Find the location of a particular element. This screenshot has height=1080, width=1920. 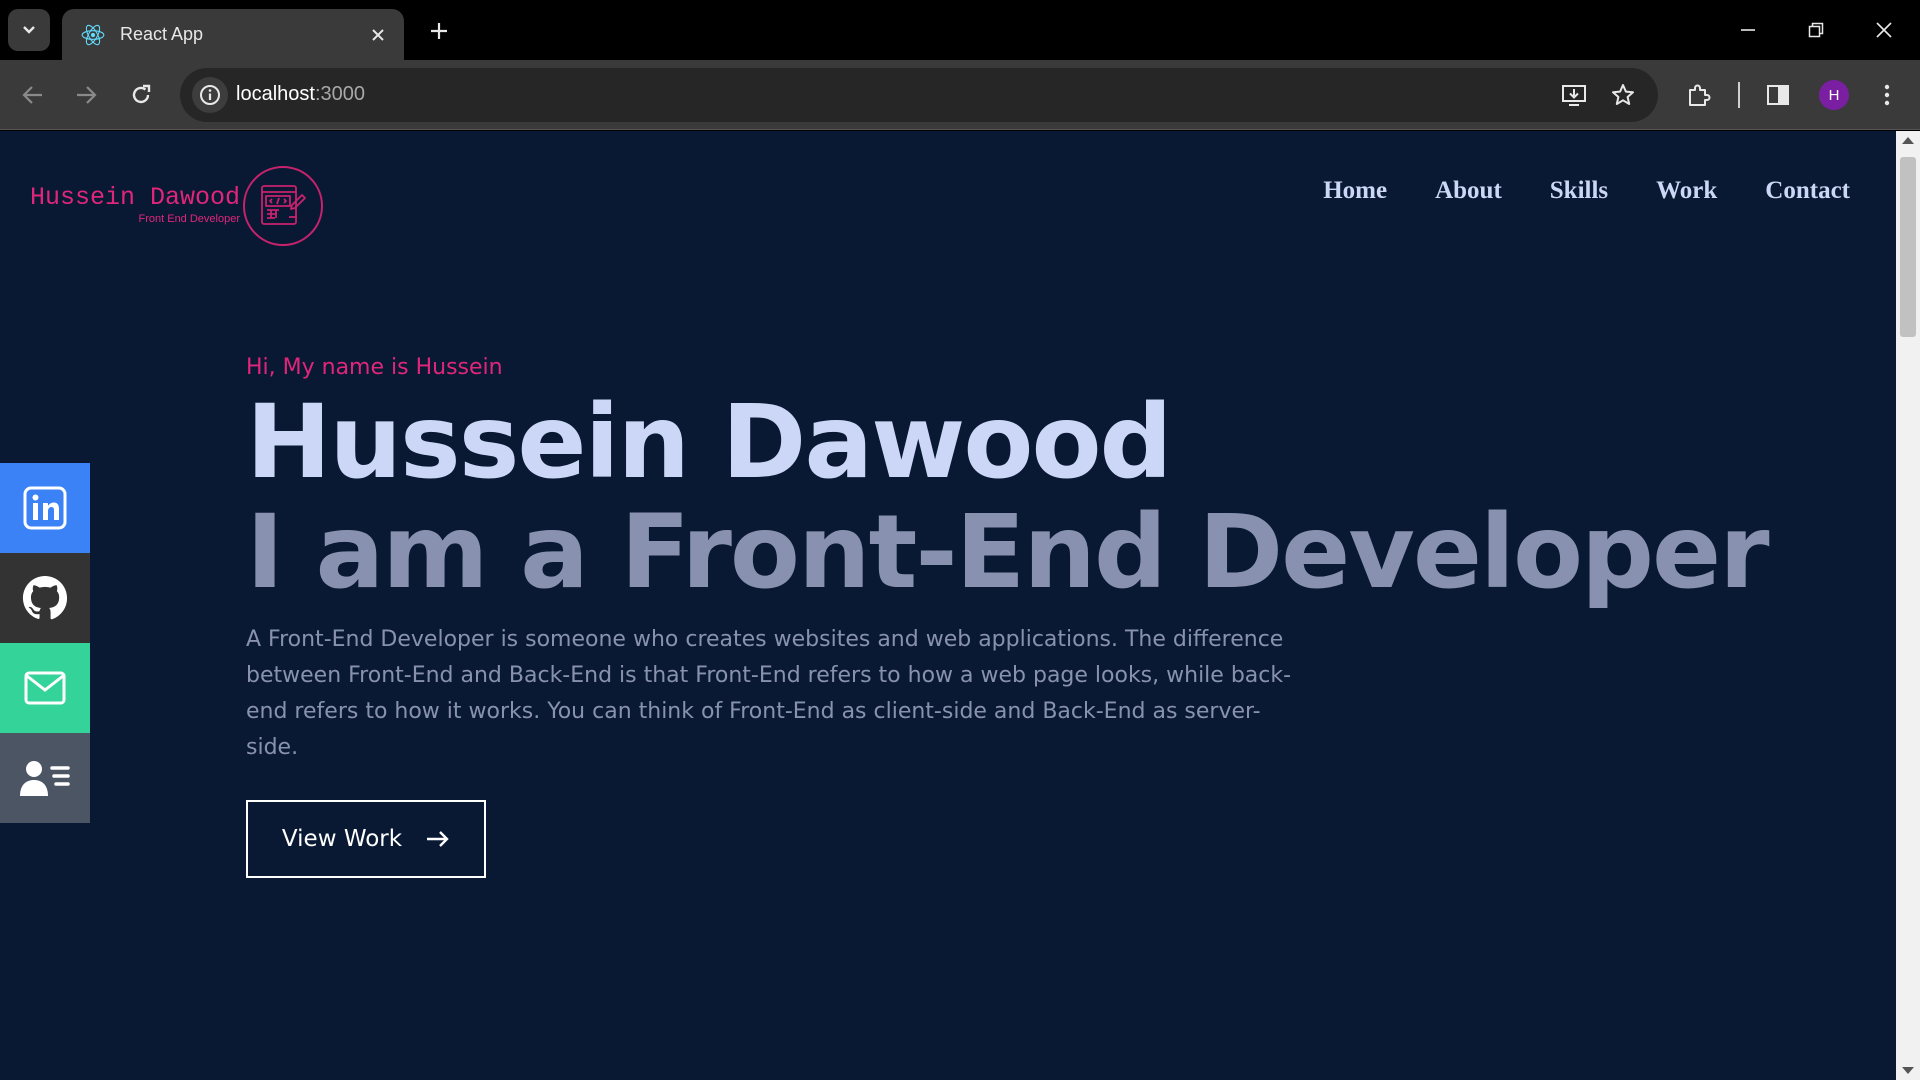

side-panel-icon is located at coordinates (1778, 95).